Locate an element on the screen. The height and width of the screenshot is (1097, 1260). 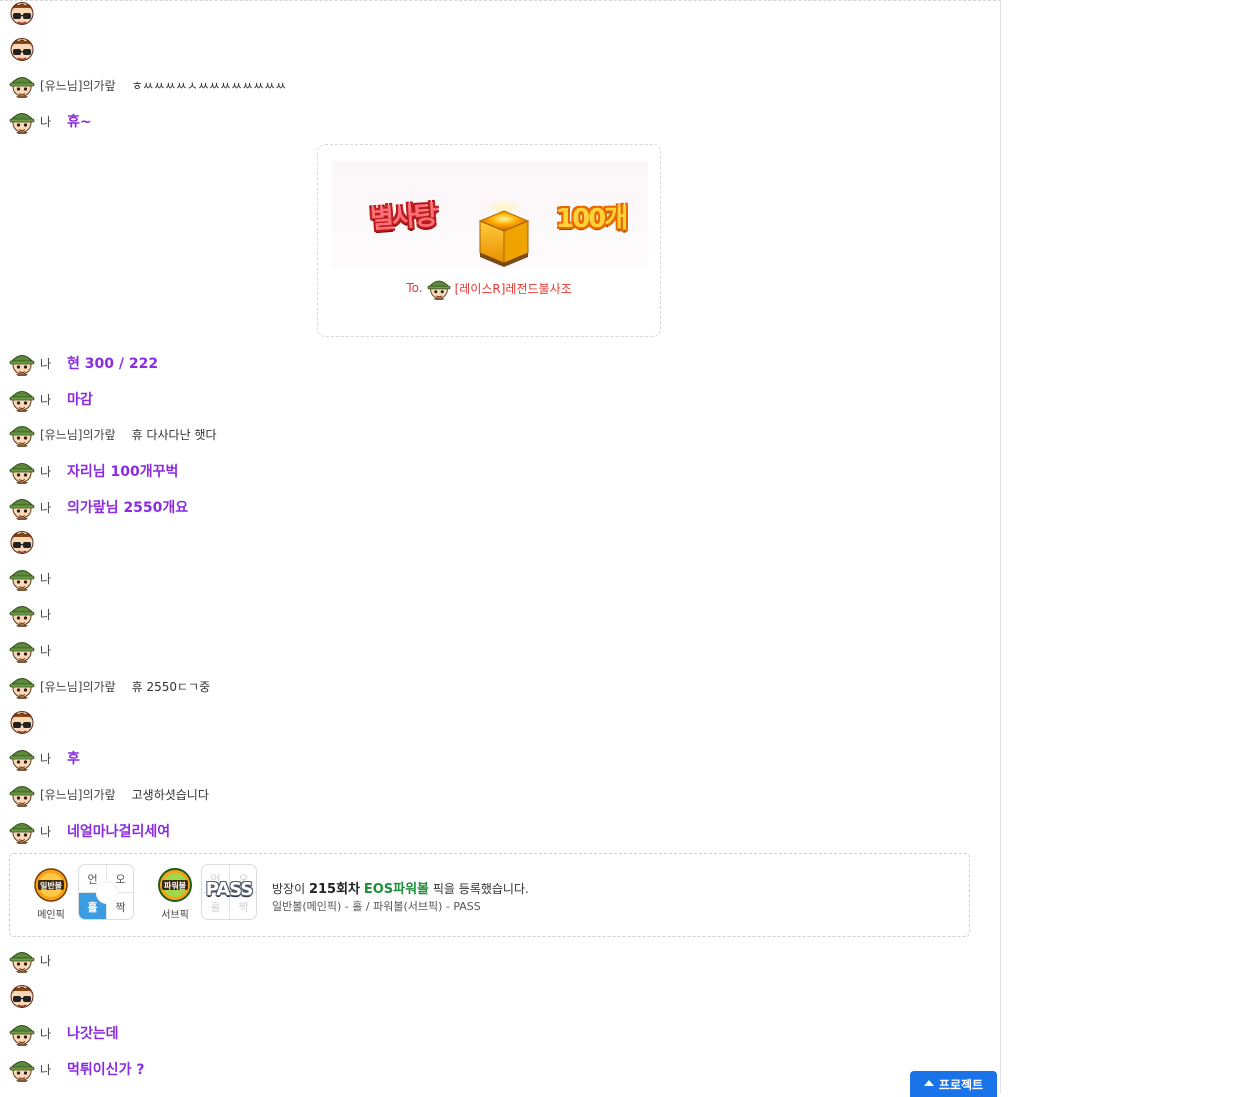
message-text: 휴~ is located at coordinates (79, 122).